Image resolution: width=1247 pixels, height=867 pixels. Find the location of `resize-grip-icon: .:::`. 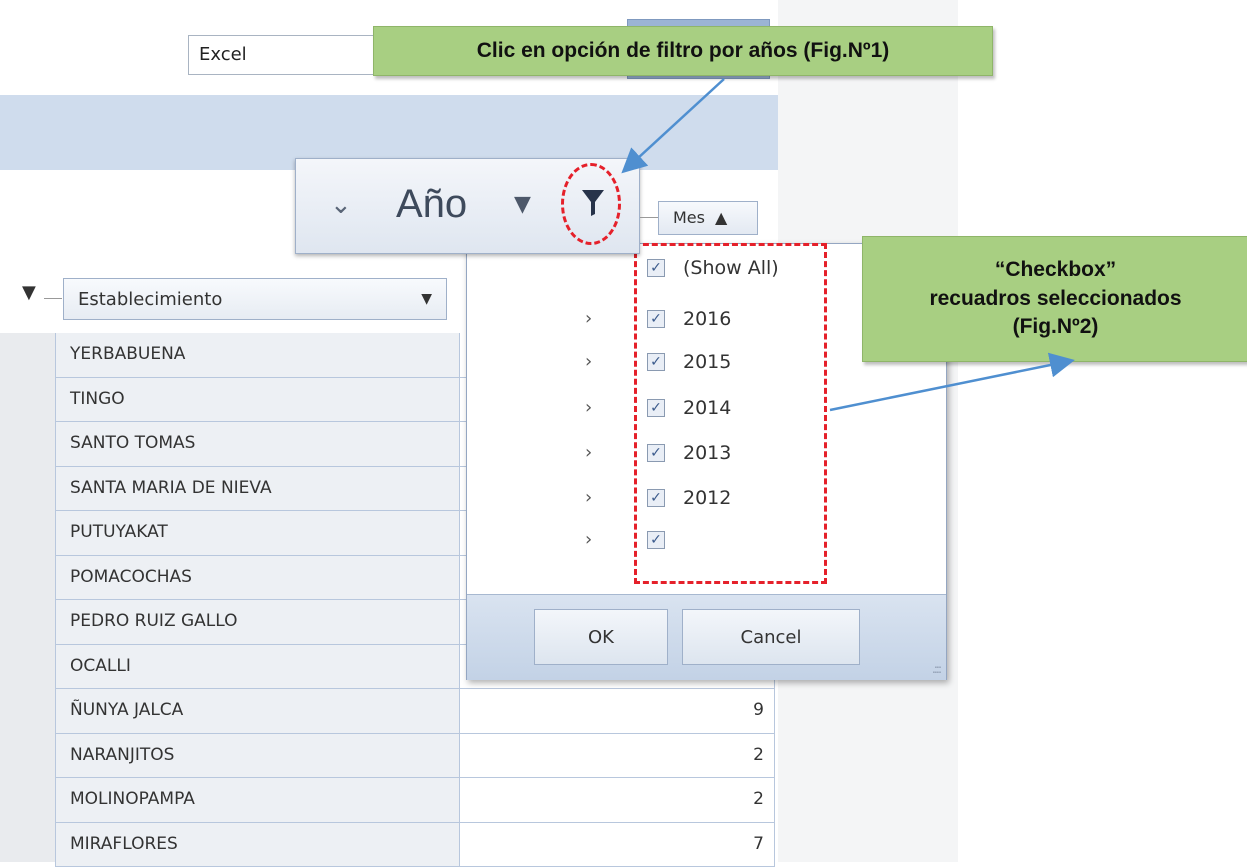

resize-grip-icon: .::: is located at coordinates (936, 669).